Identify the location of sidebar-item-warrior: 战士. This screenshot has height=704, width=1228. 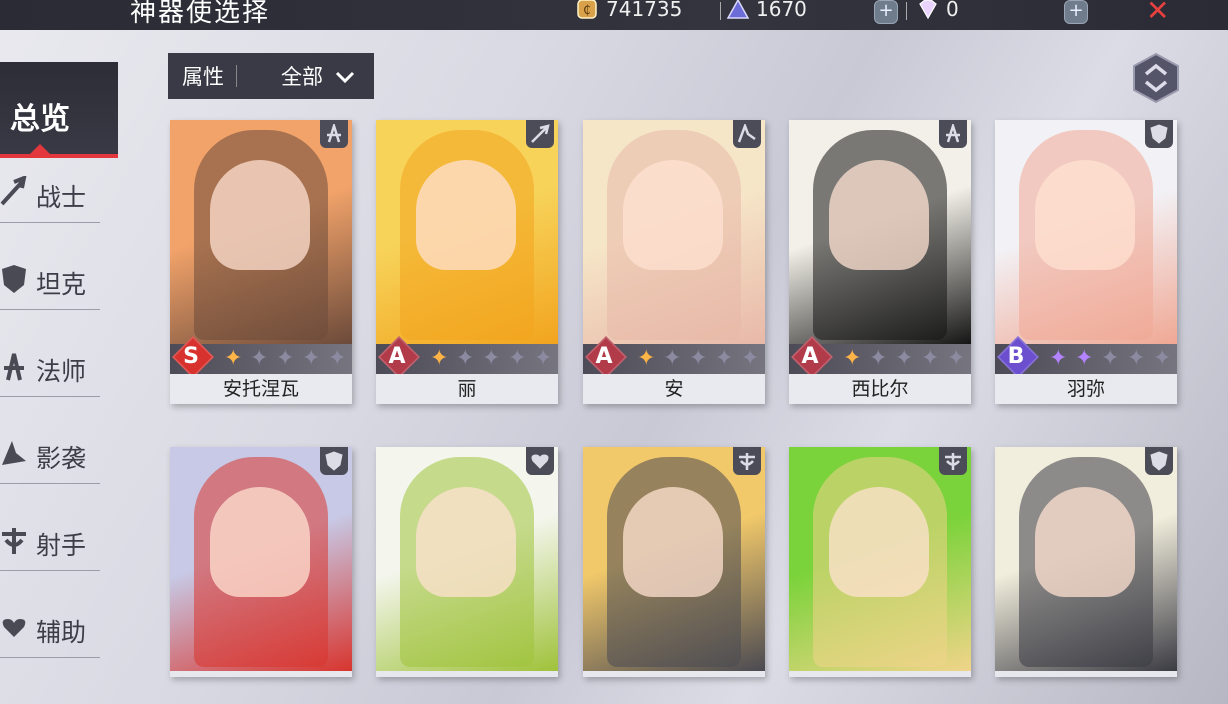
(50, 192).